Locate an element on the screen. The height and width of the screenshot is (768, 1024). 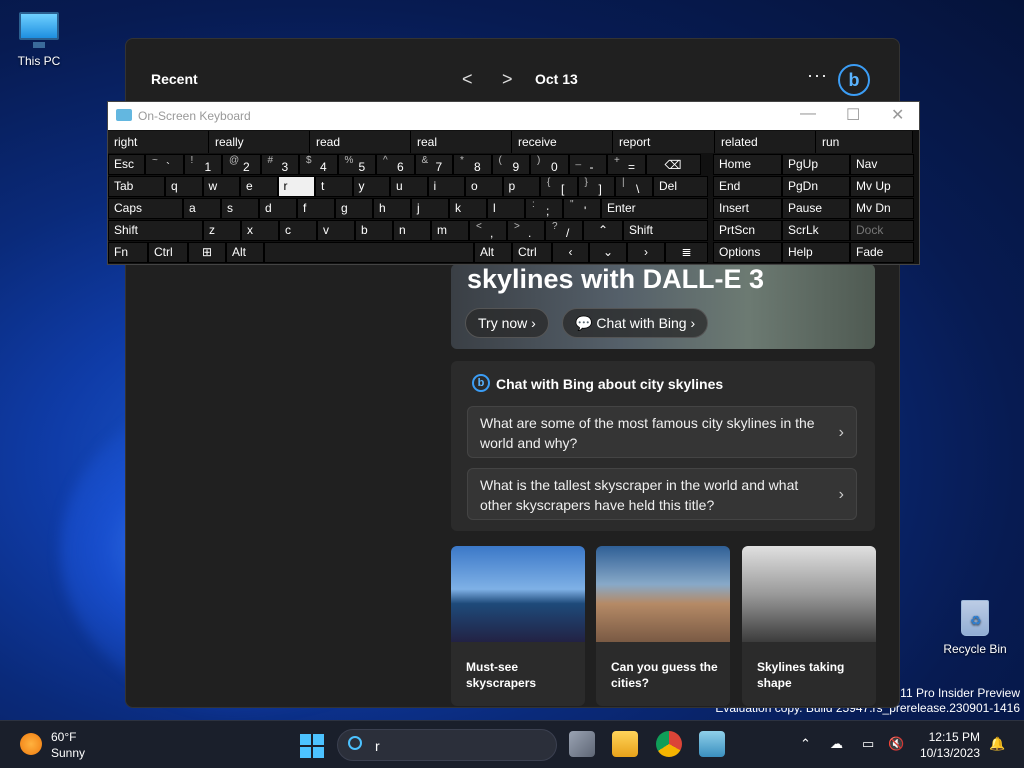
key-d: d is located at coordinates (278, 208).